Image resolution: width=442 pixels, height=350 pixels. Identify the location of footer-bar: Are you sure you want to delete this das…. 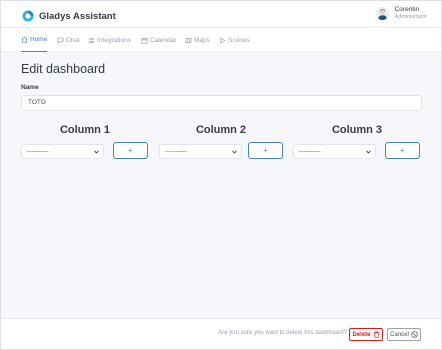
(221, 333).